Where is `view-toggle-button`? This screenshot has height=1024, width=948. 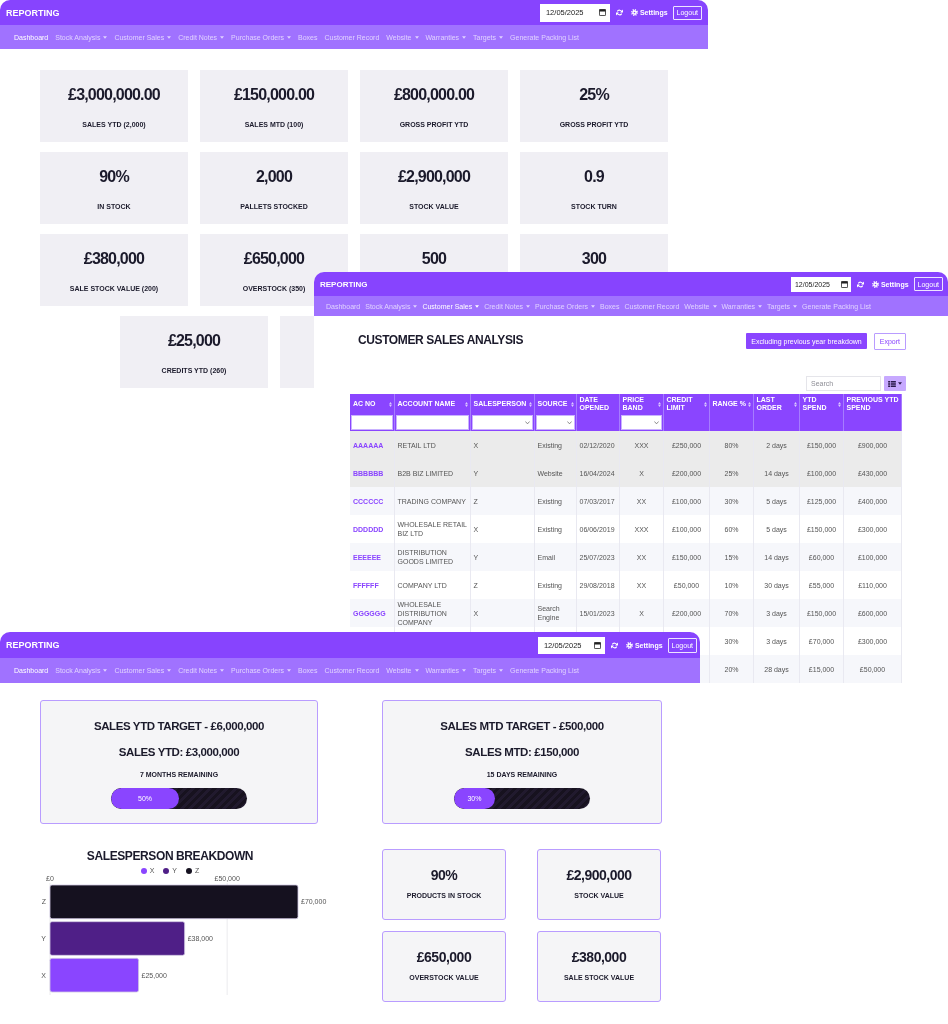 view-toggle-button is located at coordinates (895, 383).